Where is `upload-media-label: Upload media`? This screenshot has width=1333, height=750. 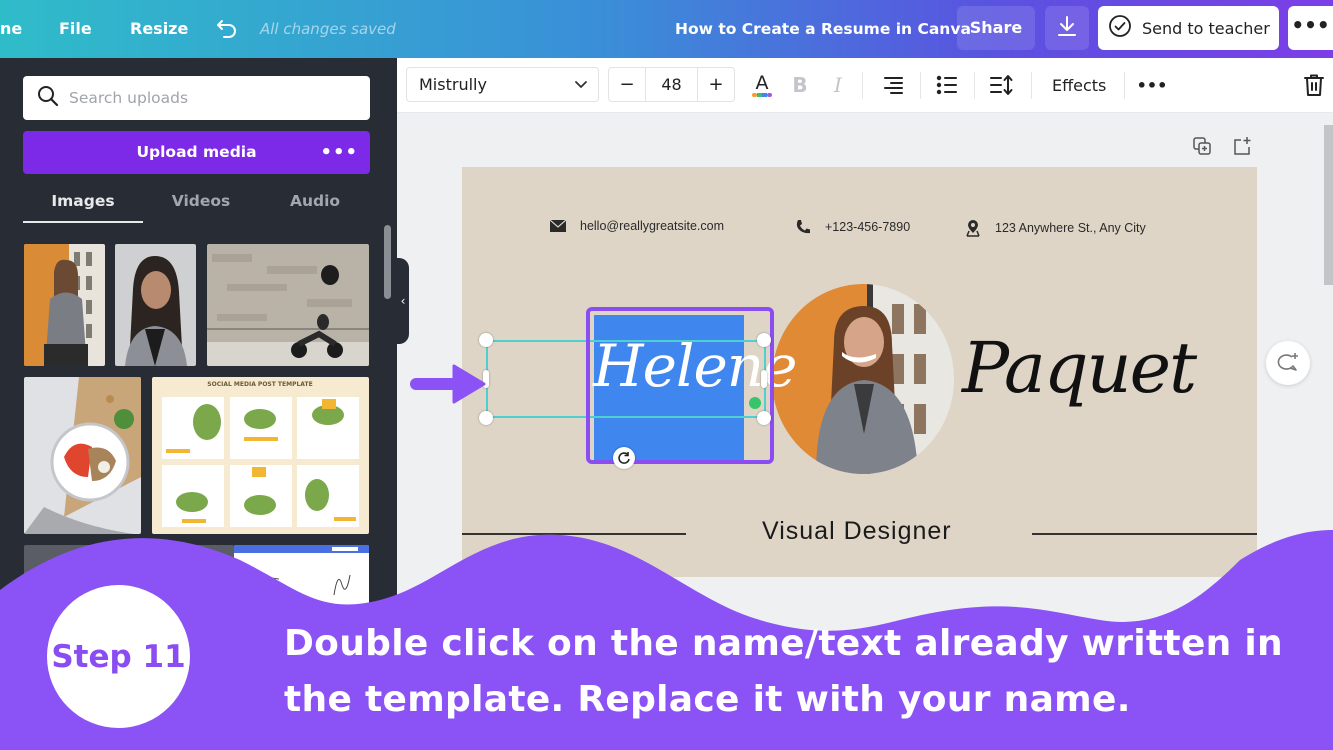 upload-media-label: Upload media is located at coordinates (196, 152).